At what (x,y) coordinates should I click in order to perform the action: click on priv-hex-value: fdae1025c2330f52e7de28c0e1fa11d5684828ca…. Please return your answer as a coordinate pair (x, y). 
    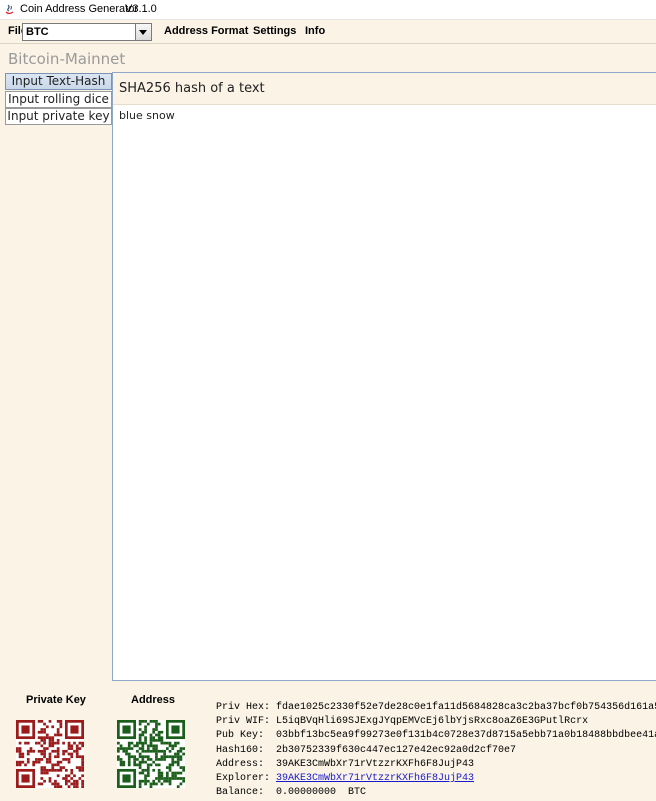
    Looking at the image, I should click on (466, 707).